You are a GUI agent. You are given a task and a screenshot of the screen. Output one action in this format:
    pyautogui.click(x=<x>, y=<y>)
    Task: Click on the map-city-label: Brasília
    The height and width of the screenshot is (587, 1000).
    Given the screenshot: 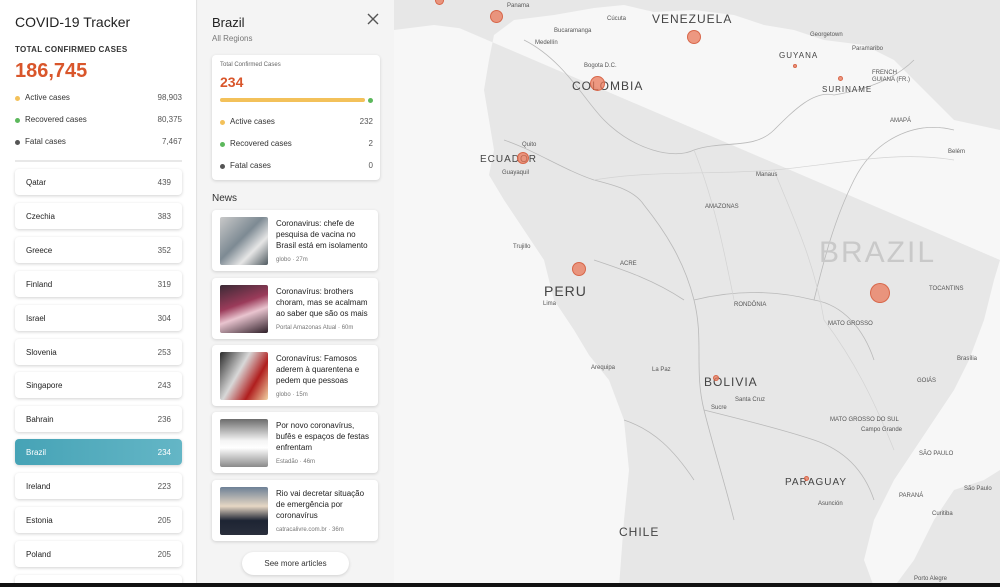 What is the action you would take?
    pyautogui.click(x=967, y=359)
    